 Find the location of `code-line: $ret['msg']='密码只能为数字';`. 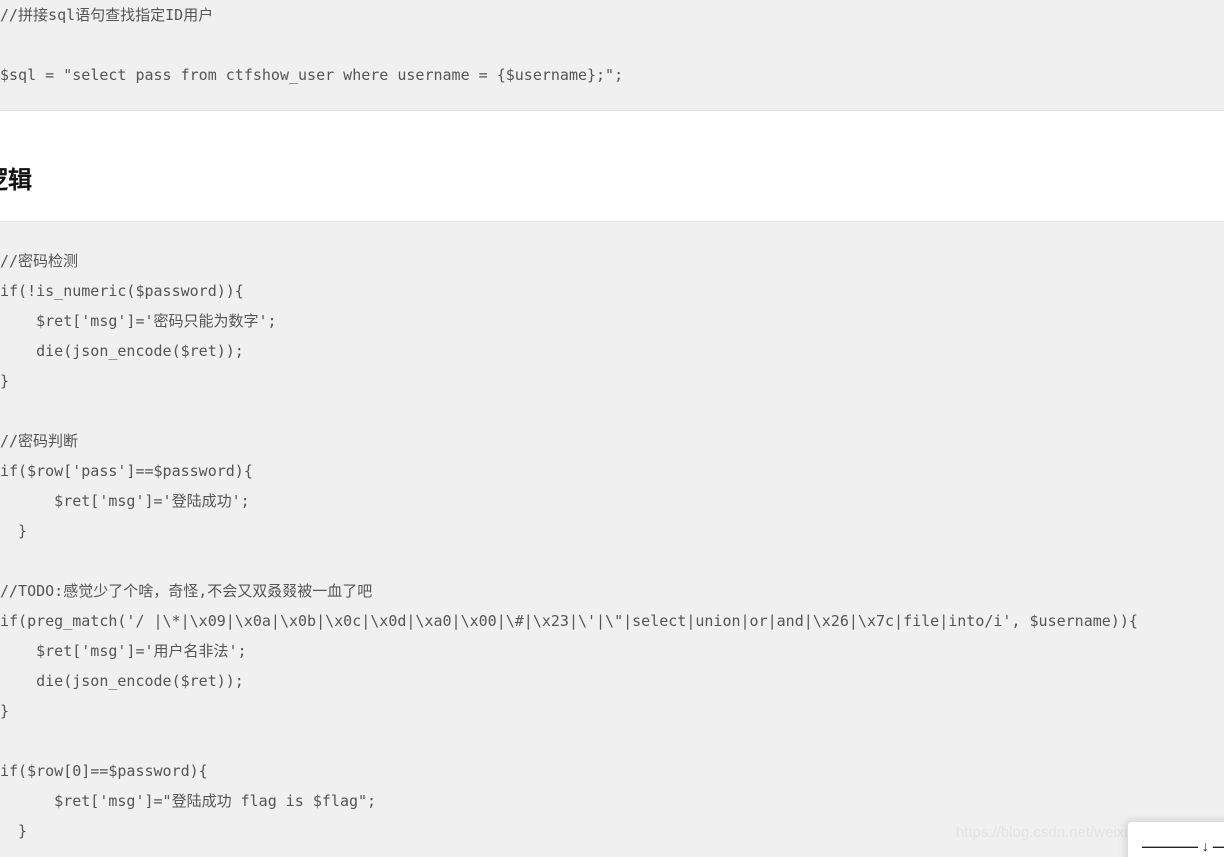

code-line: $ret['msg']='密码只能为数字'; is located at coordinates (138, 321).